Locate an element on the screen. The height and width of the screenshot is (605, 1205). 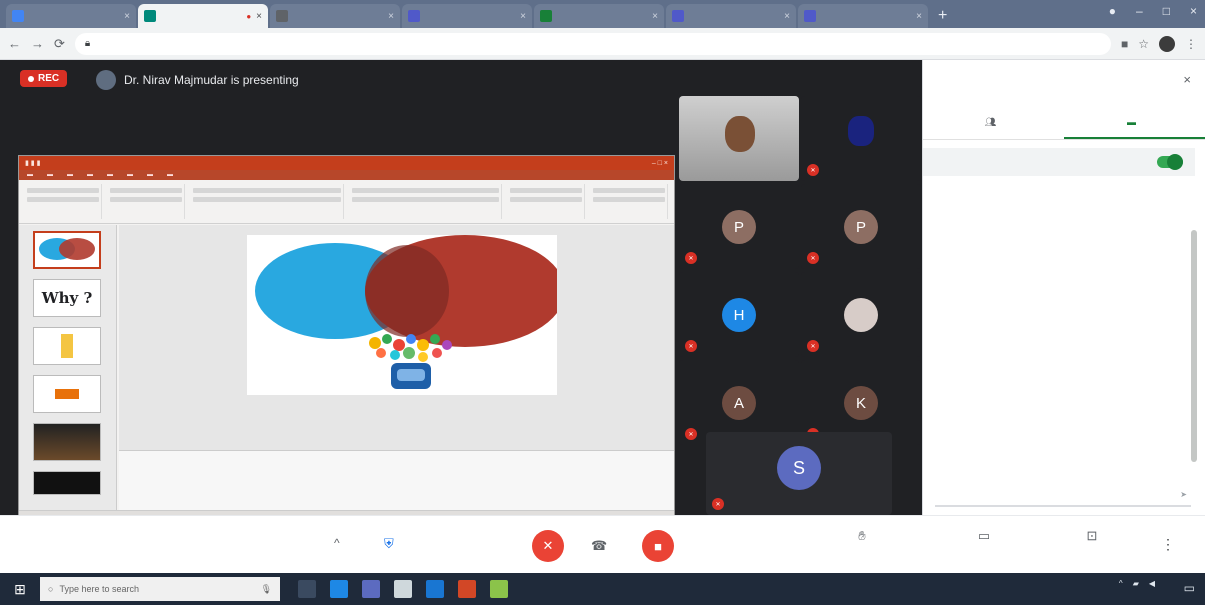
powerpoint-icon is located at coordinates (467, 589).